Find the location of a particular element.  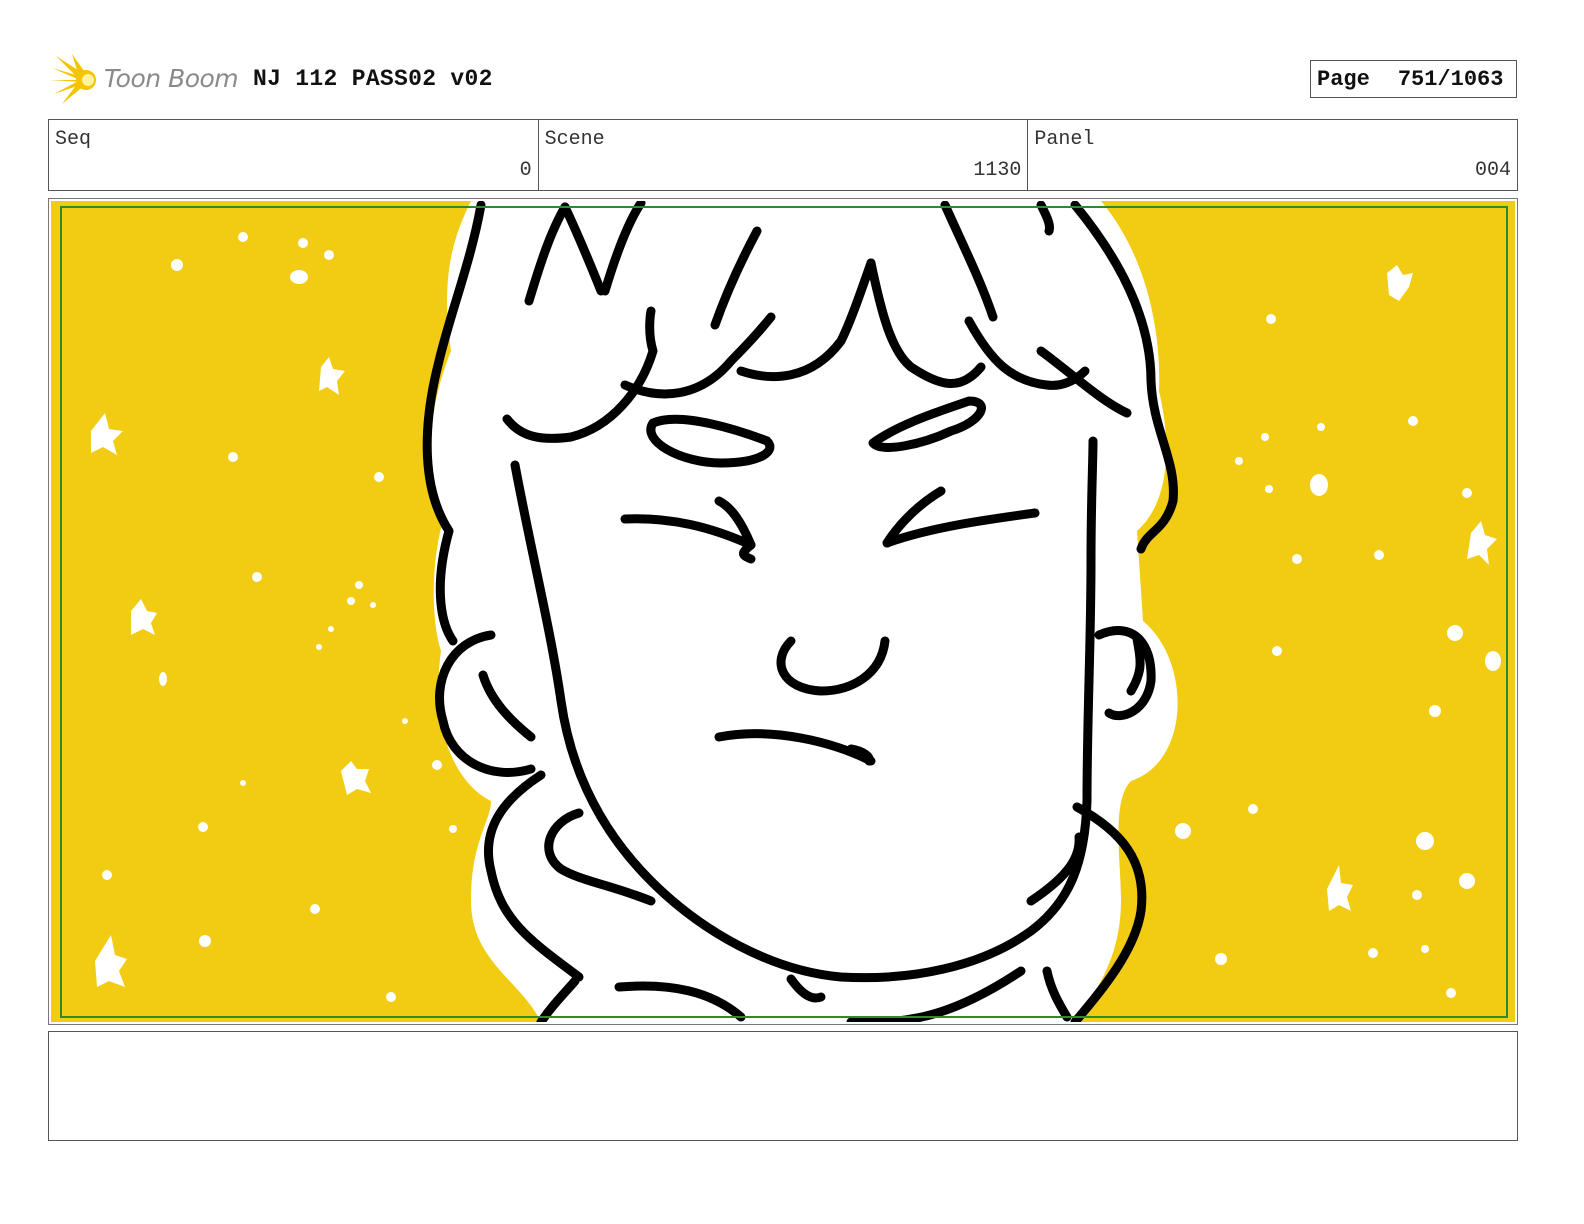

starburst-icon is located at coordinates (73, 79).